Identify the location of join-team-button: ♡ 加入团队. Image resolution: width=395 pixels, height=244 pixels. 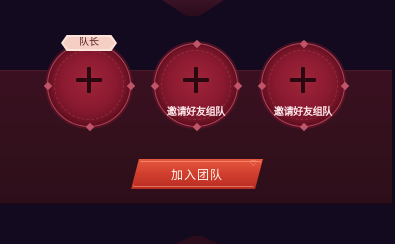
(197, 174).